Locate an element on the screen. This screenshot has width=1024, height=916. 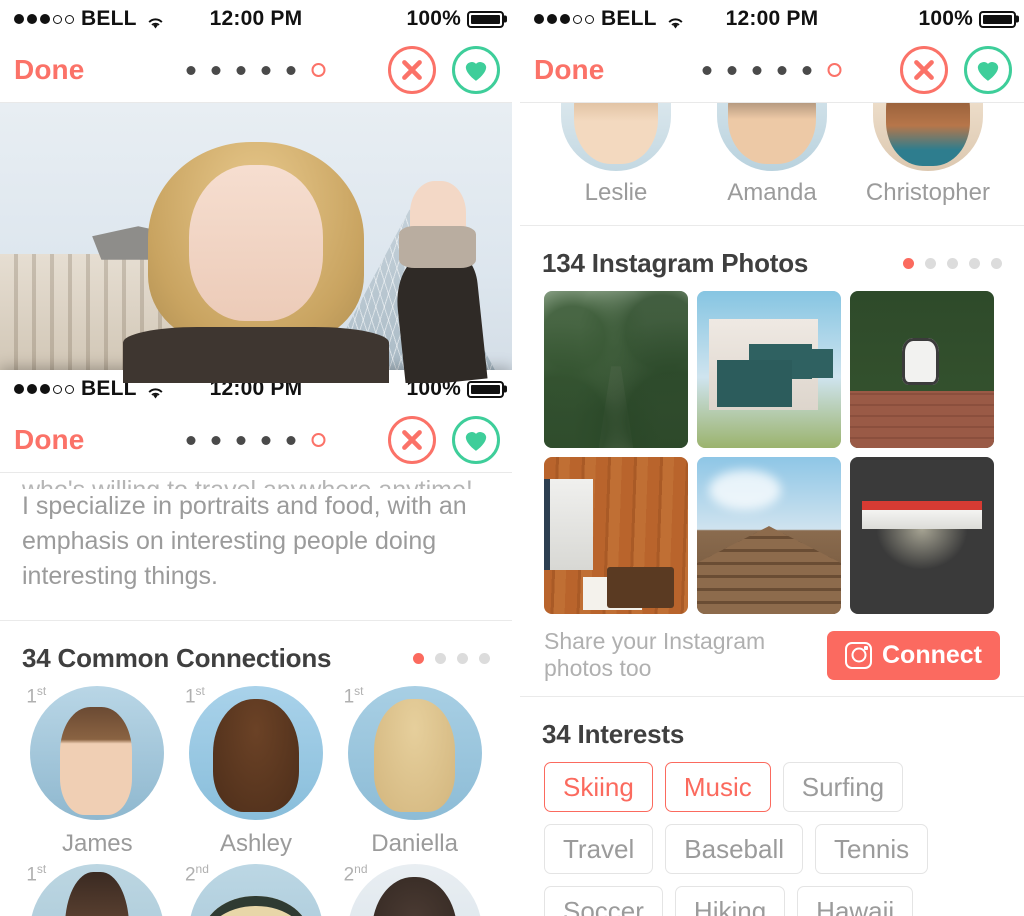
connection-name: Daniella is located at coordinates (414, 843).